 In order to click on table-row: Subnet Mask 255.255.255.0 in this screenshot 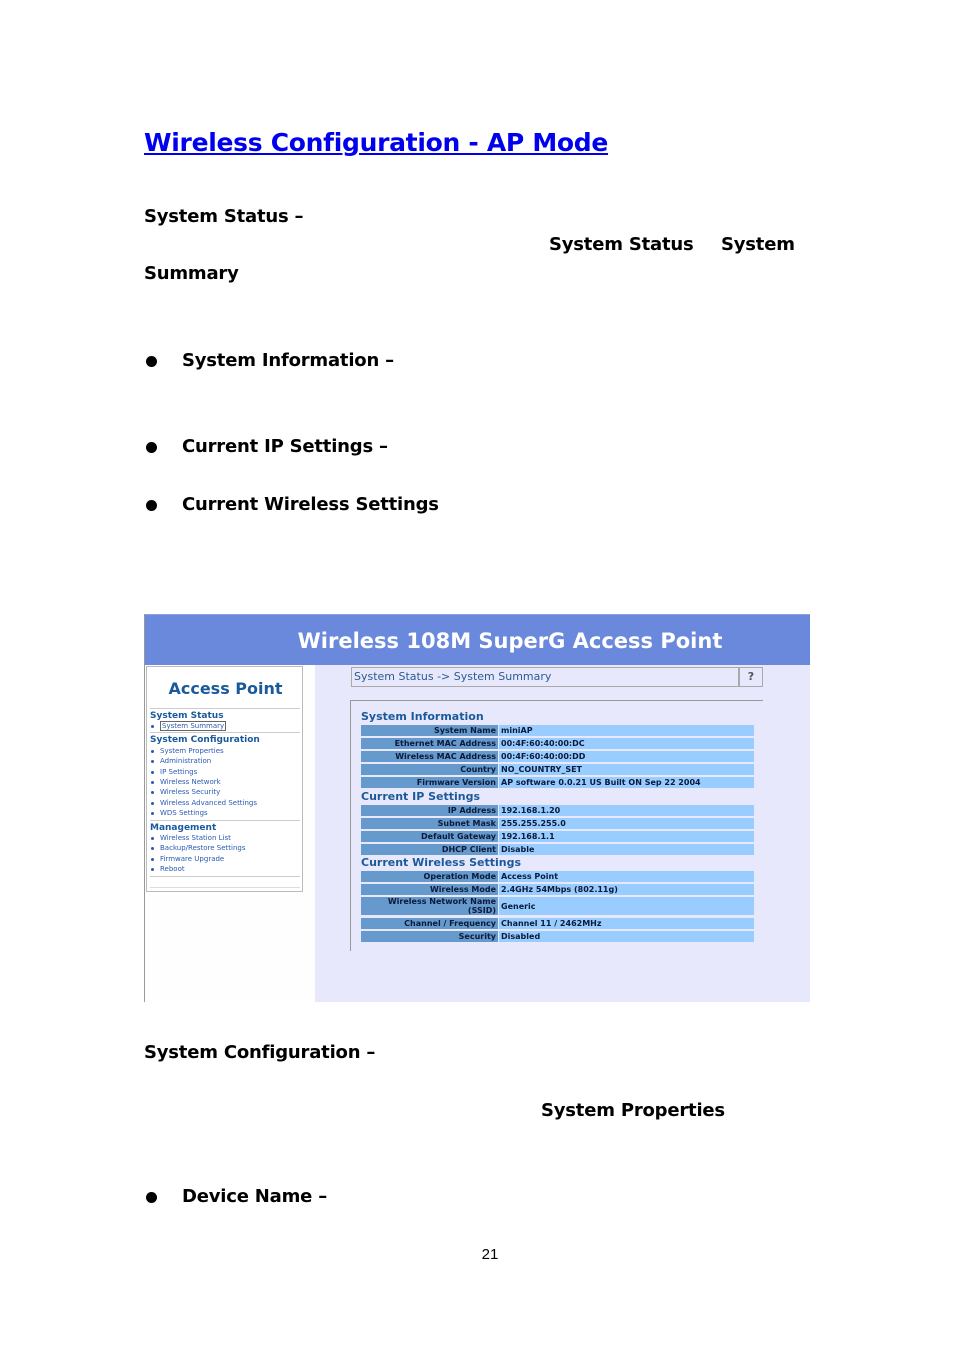, I will do `click(557, 823)`.